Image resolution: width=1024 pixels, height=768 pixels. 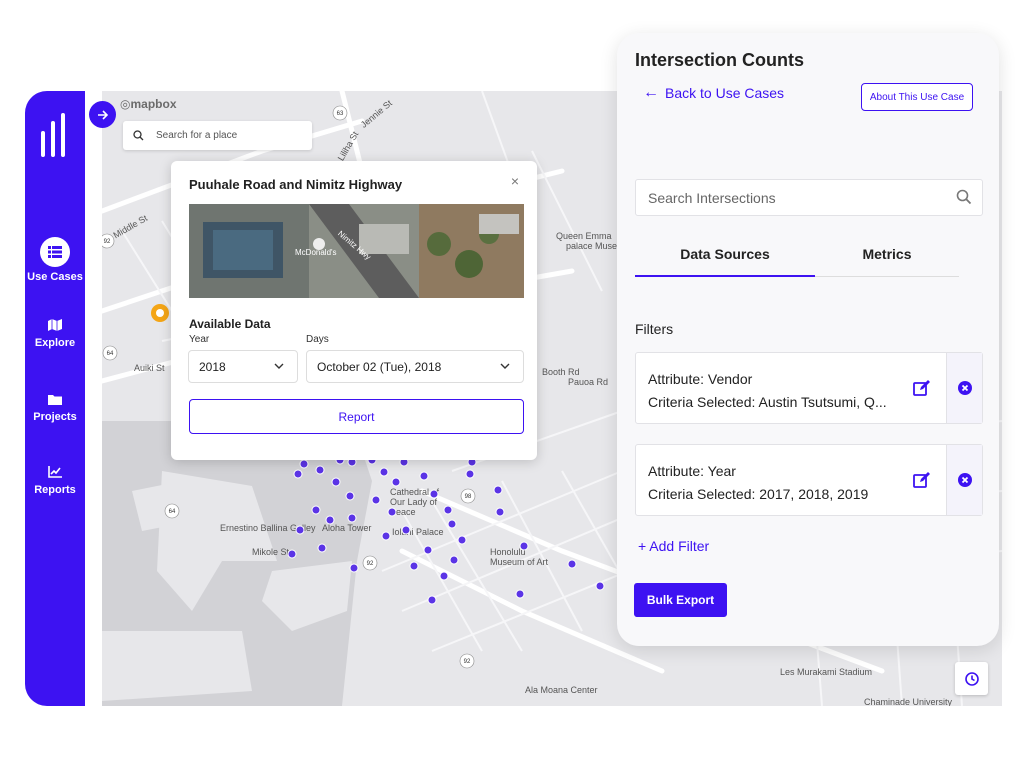 I want to click on bulk-export-button: Bulk Export, so click(x=680, y=600).